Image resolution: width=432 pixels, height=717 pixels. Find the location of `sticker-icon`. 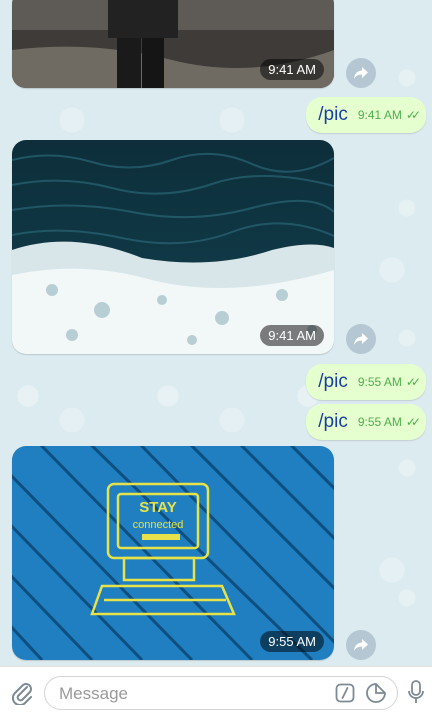

sticker-icon is located at coordinates (376, 693).